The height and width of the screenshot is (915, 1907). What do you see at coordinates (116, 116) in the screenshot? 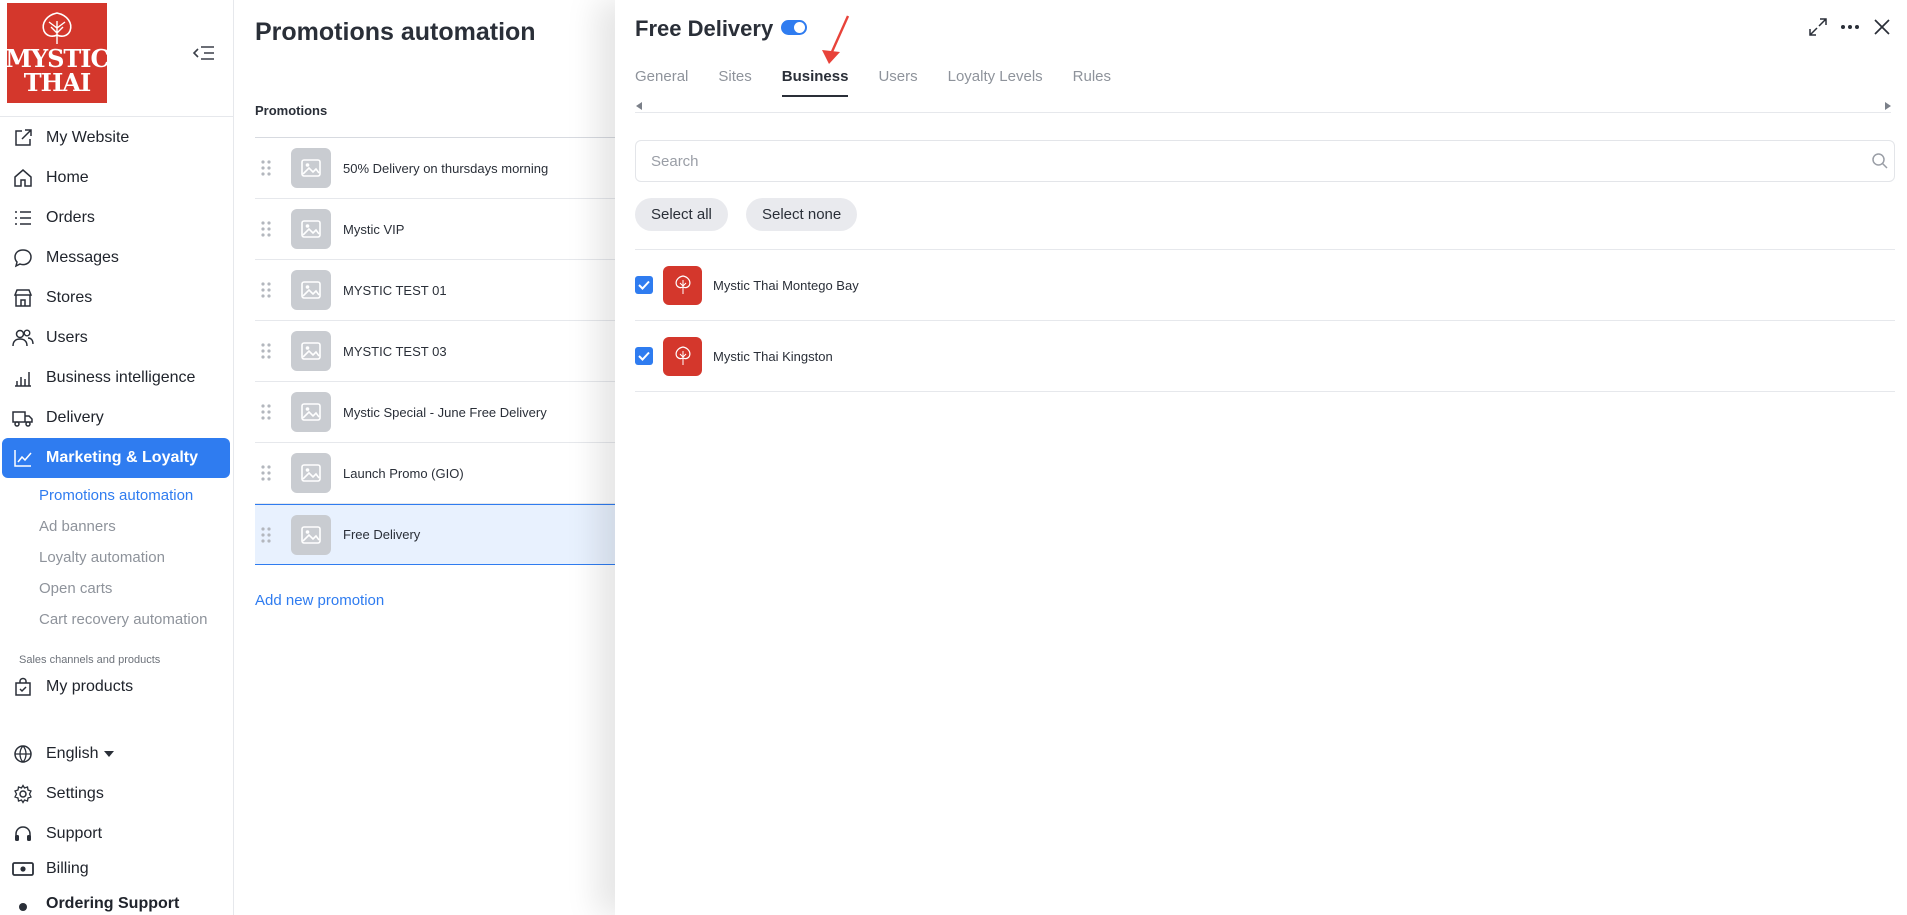
I see `sidebar-divider` at bounding box center [116, 116].